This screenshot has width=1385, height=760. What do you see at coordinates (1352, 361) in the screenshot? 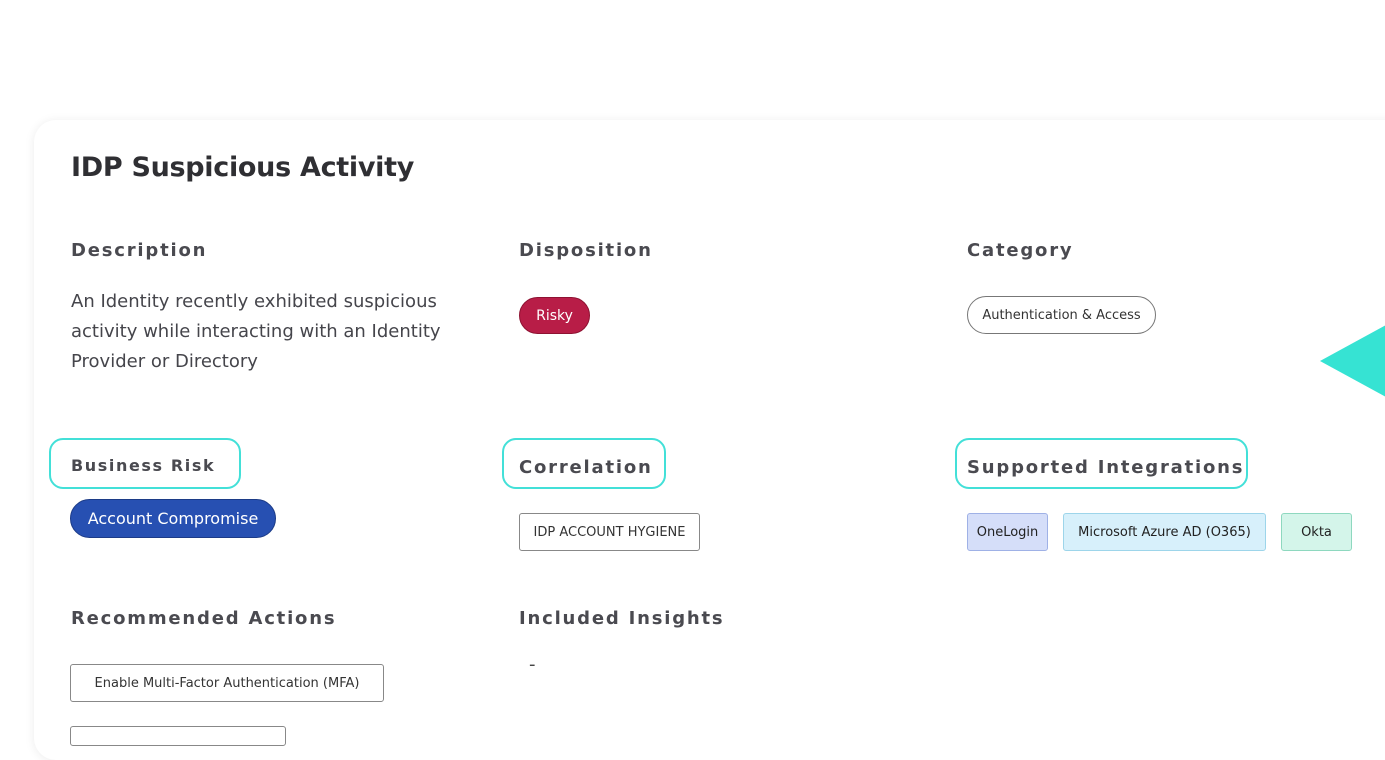
I see `pointer-arrow-icon` at bounding box center [1352, 361].